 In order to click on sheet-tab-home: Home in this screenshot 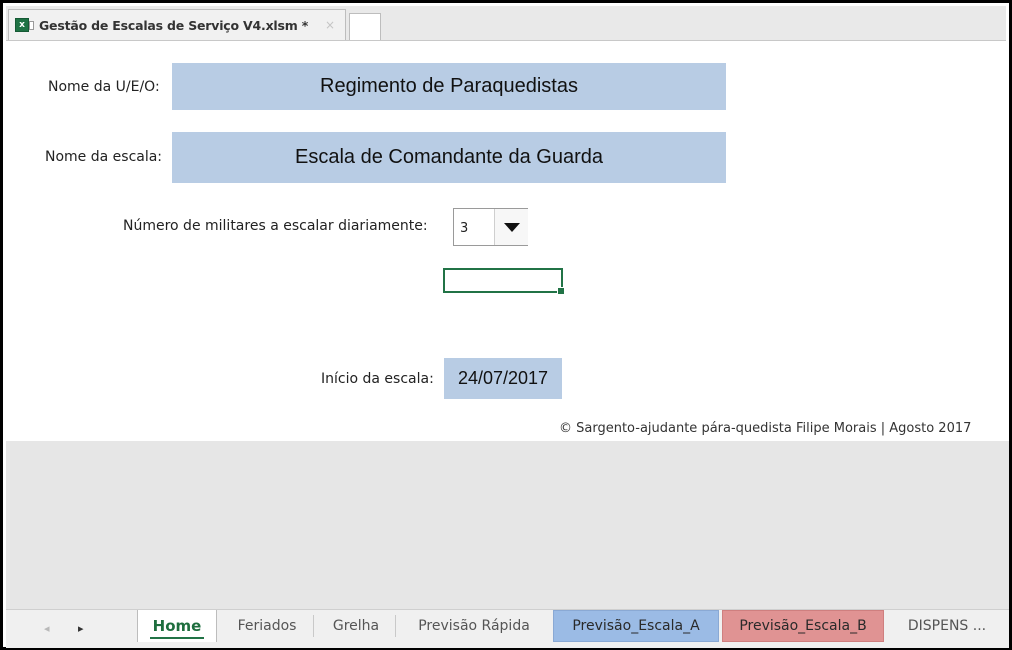, I will do `click(177, 626)`.